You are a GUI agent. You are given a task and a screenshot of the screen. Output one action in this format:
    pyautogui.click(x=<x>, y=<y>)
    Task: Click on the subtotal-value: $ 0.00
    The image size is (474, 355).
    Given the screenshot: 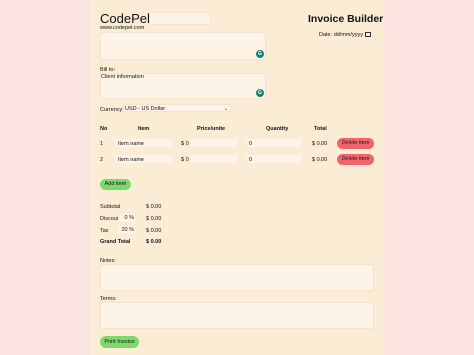 What is the action you would take?
    pyautogui.click(x=154, y=207)
    